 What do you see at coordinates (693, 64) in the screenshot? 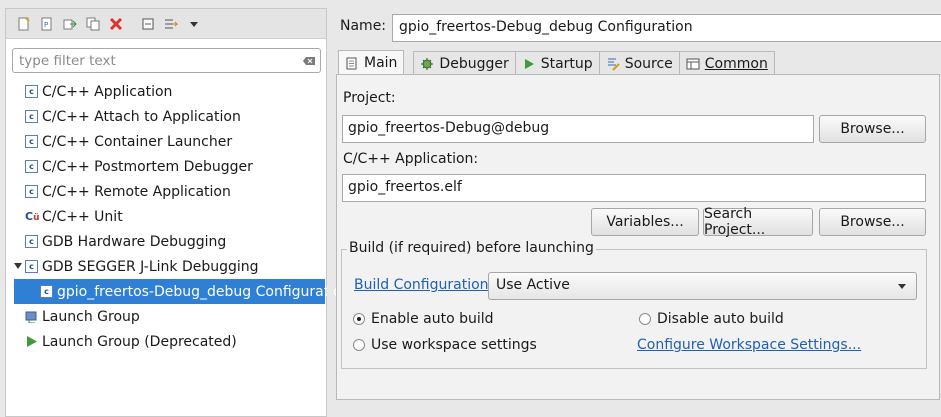
I see `common-tab-icon` at bounding box center [693, 64].